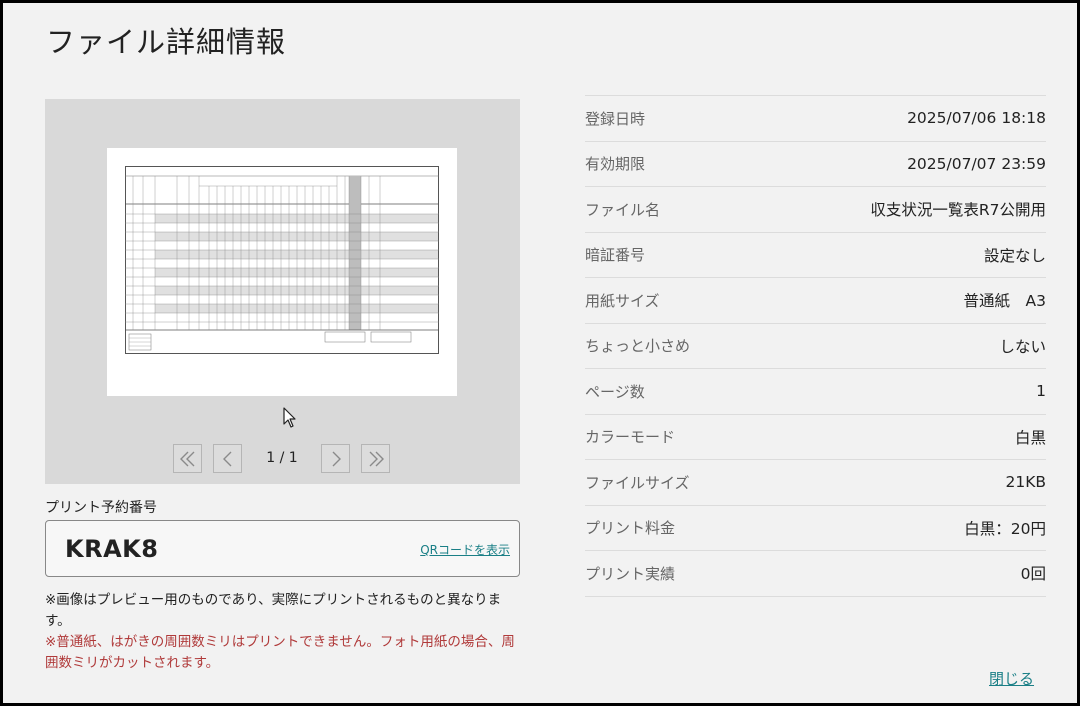 The height and width of the screenshot is (706, 1080). I want to click on preview-pager: 1 / 1, so click(282, 460).